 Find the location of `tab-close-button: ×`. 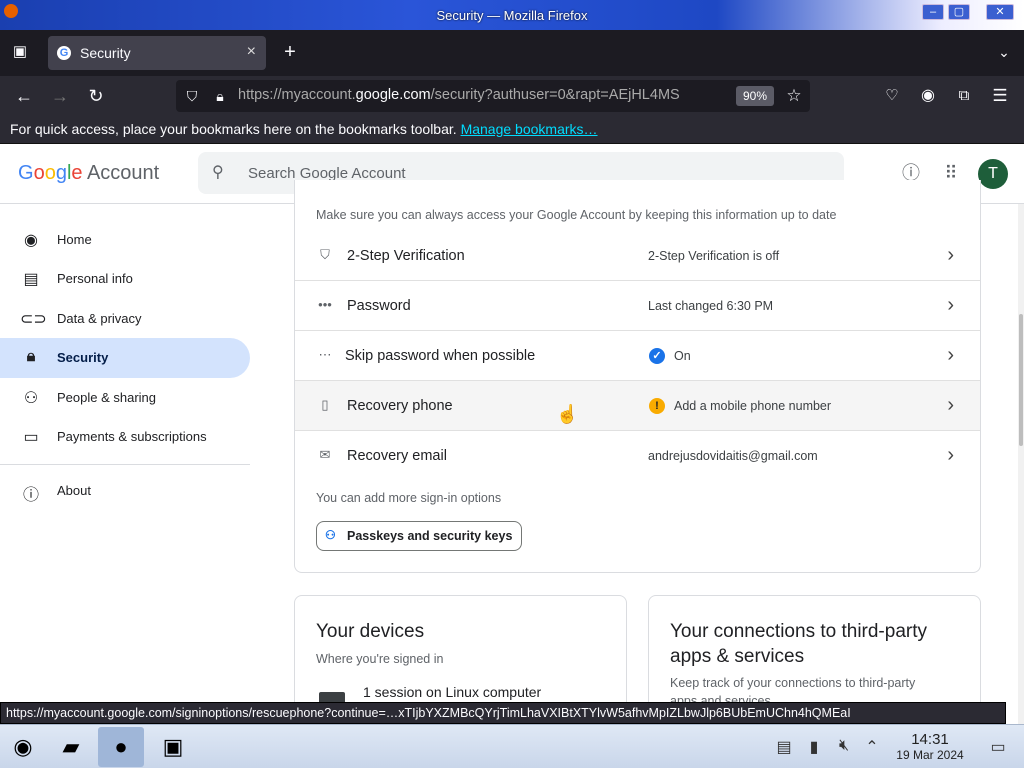

tab-close-button: × is located at coordinates (251, 52).